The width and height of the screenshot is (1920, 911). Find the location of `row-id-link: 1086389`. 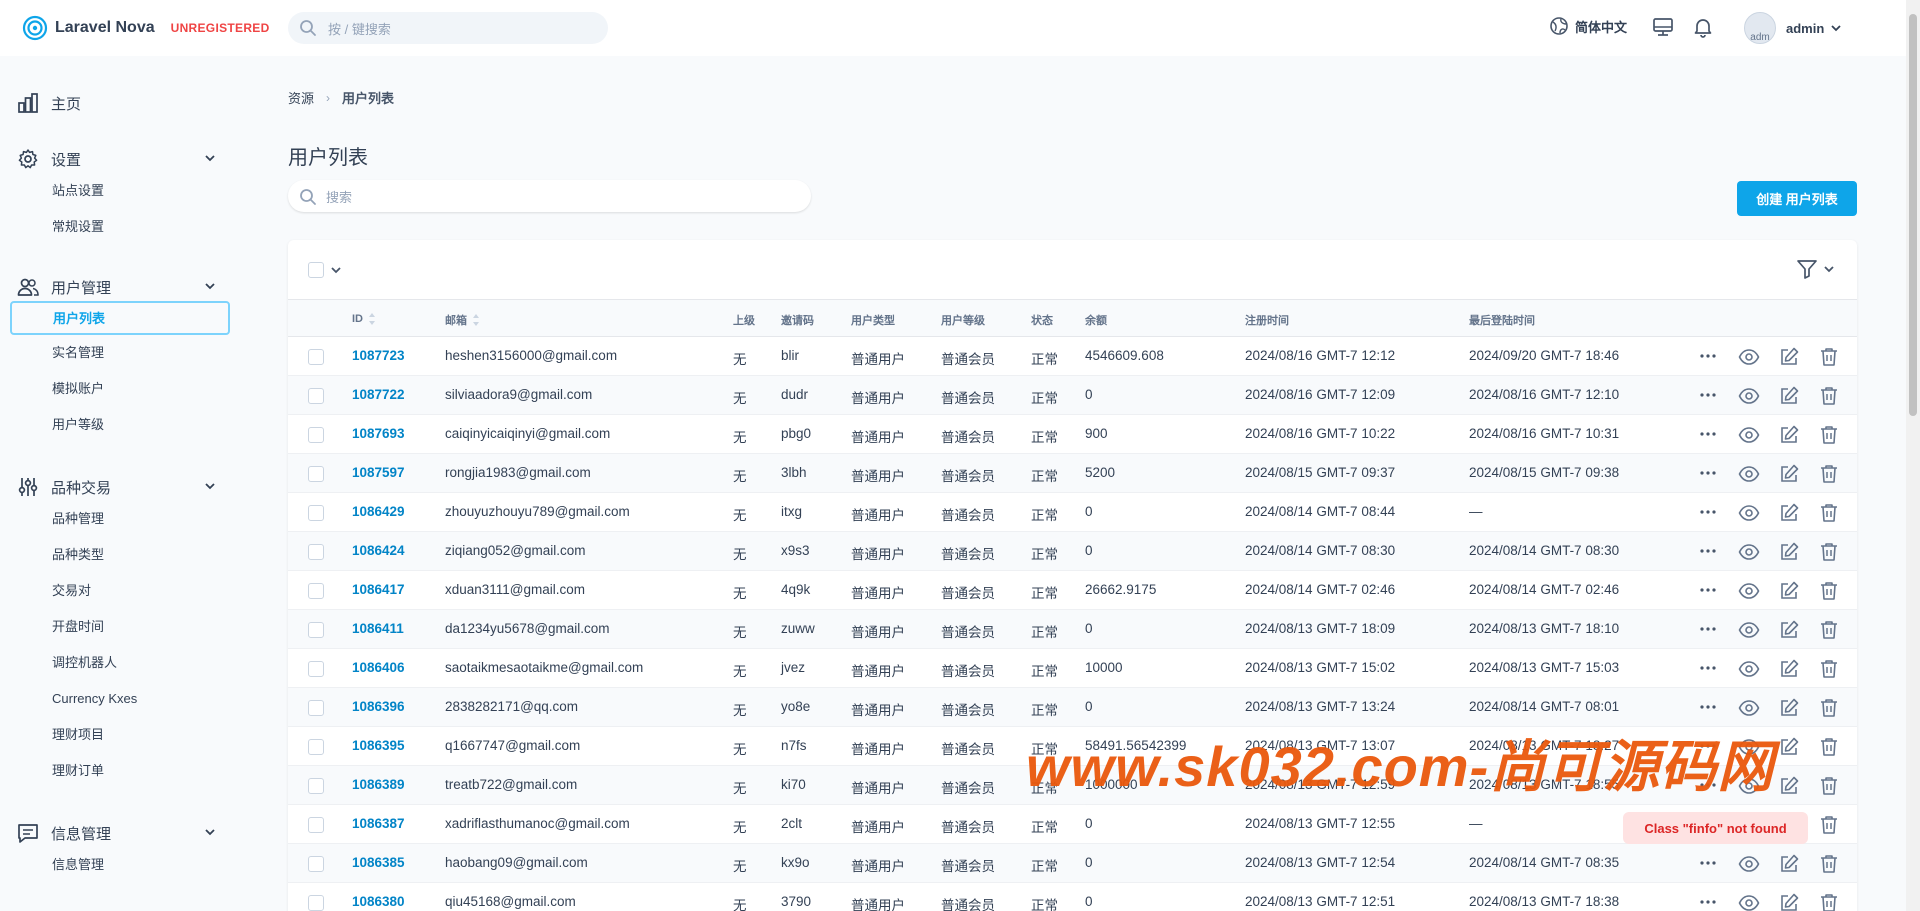

row-id-link: 1086389 is located at coordinates (378, 784).